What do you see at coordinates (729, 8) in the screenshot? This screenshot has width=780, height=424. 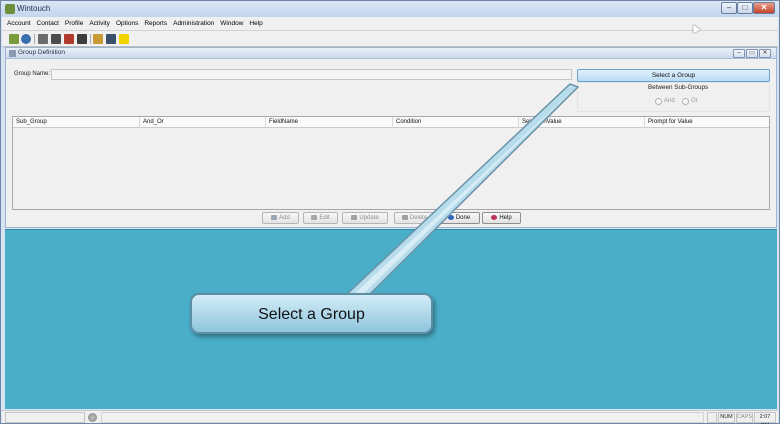 I see `minimize-button: –` at bounding box center [729, 8].